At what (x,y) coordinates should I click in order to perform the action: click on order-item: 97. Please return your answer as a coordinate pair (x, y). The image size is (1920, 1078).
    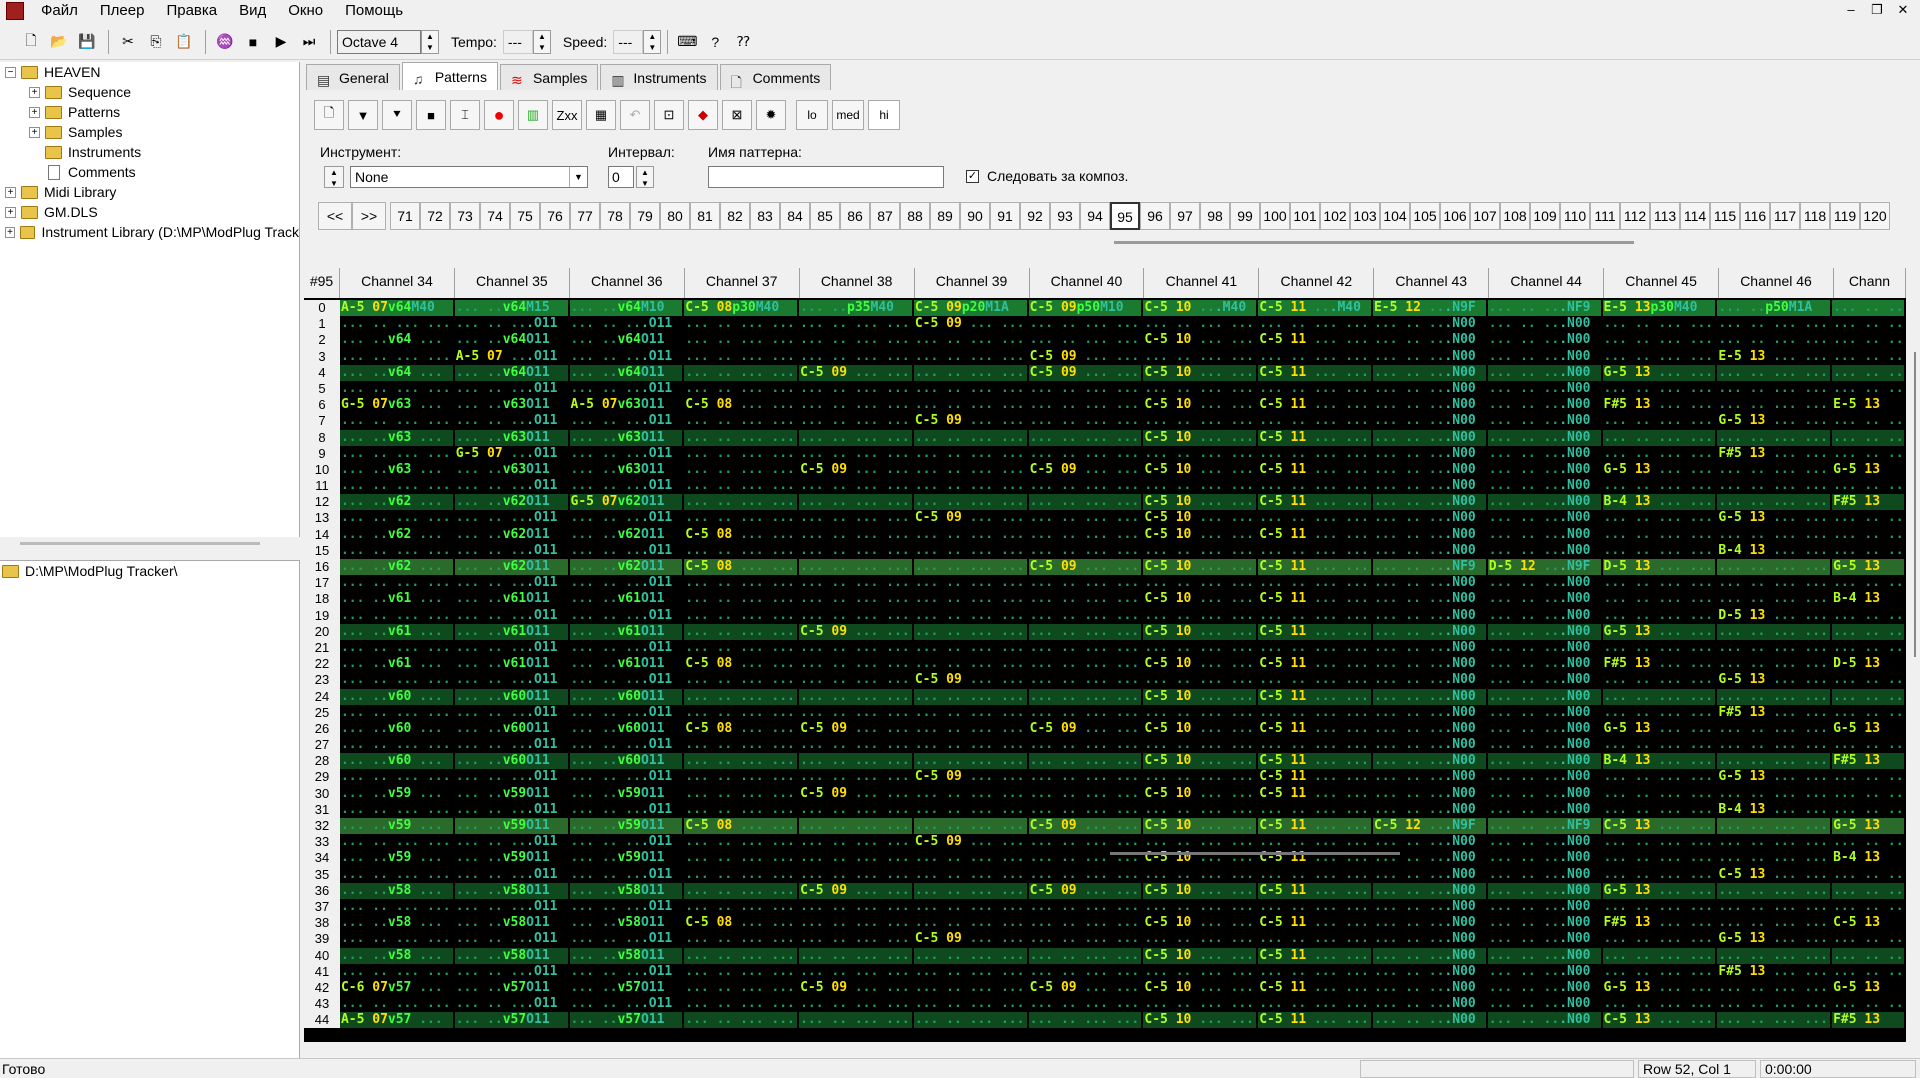
    Looking at the image, I should click on (1185, 216).